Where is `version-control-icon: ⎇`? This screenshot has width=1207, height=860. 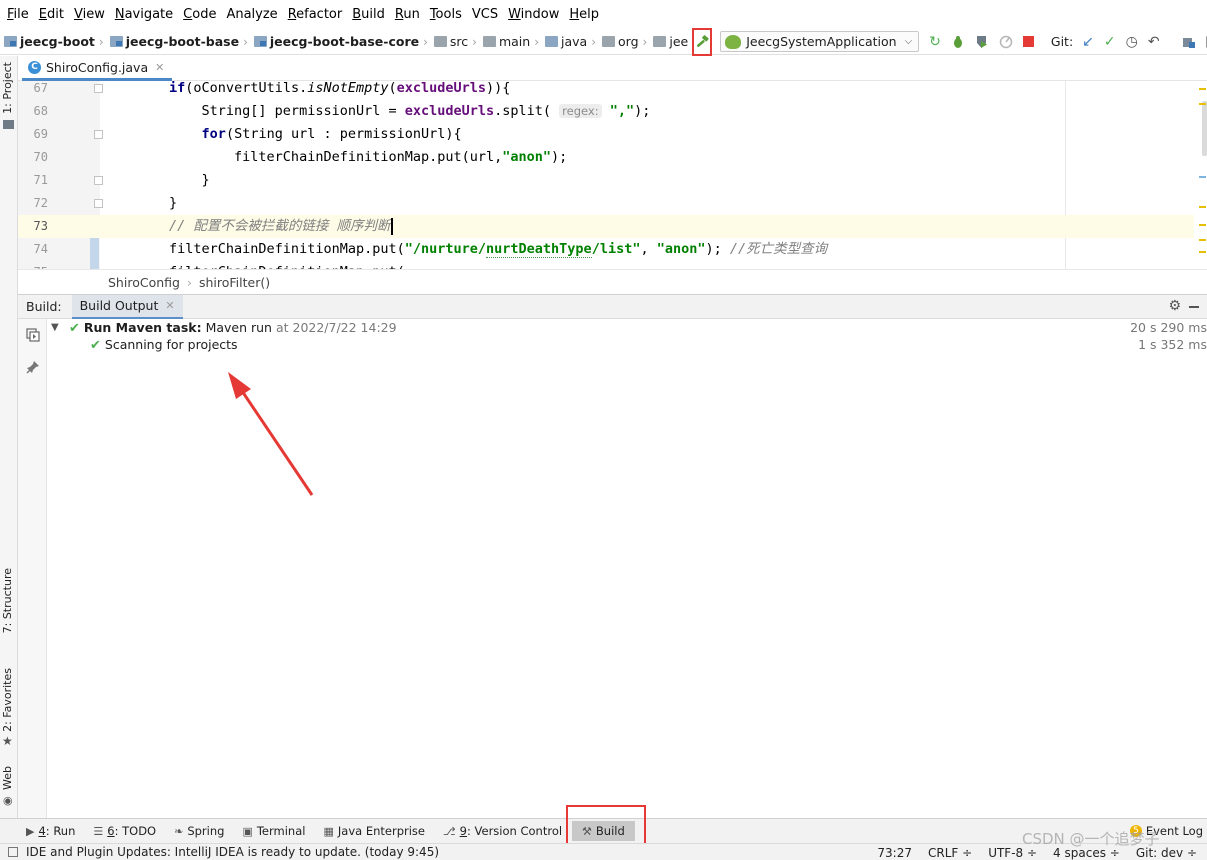
version-control-icon: ⎇ is located at coordinates (449, 831).